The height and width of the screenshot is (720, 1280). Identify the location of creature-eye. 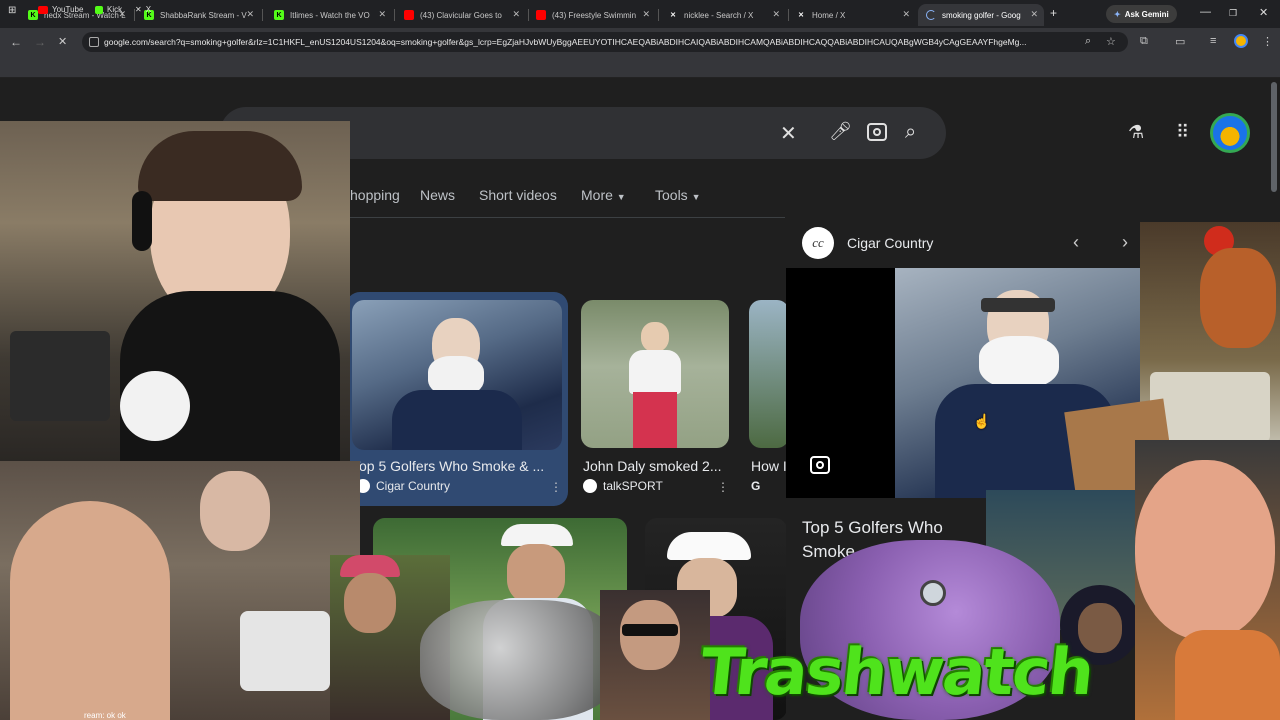
(933, 593).